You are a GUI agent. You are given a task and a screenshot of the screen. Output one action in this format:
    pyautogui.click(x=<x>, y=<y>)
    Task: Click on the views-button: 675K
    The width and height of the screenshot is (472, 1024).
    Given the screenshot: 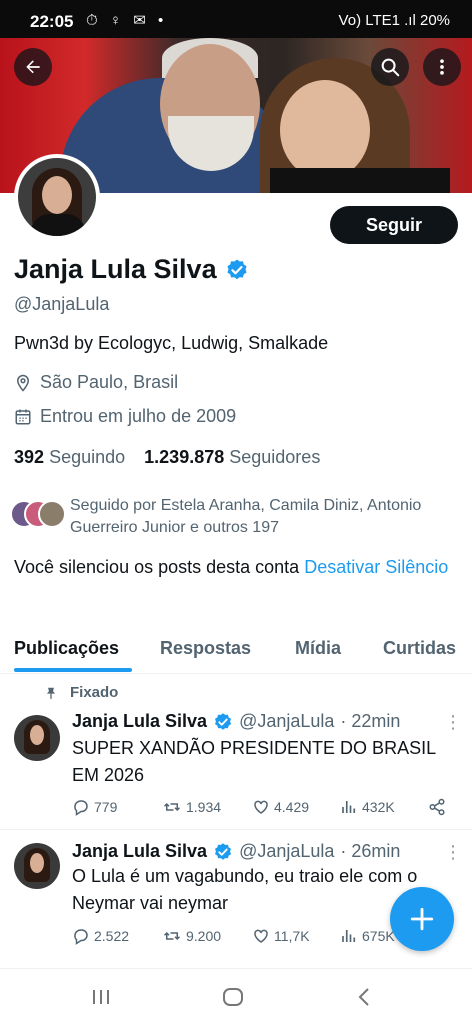 What is the action you would take?
    pyautogui.click(x=367, y=936)
    